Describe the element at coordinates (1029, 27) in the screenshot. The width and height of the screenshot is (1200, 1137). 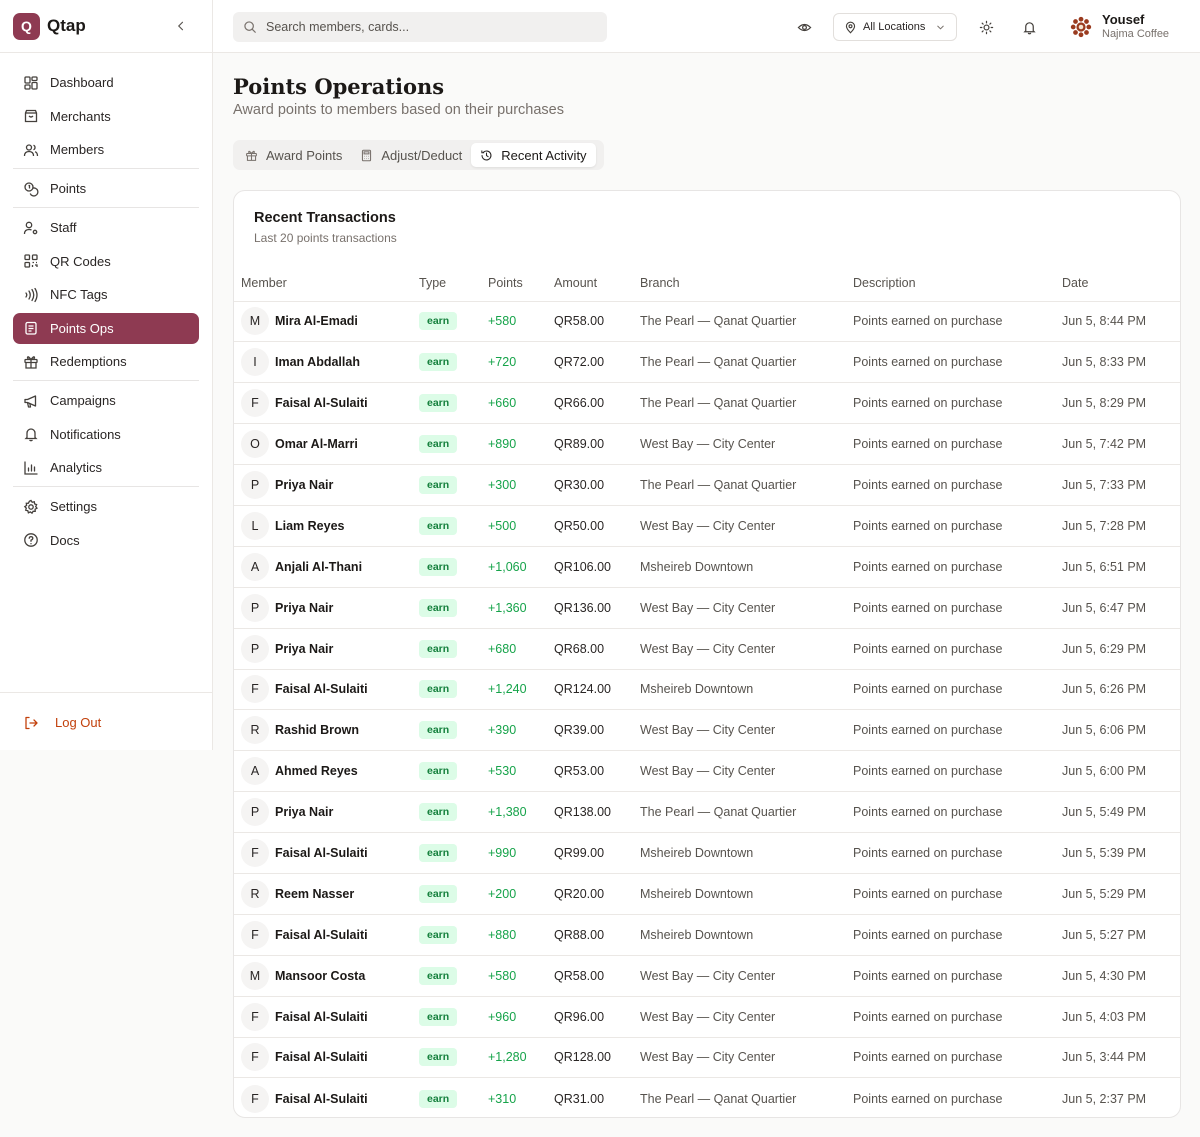
I see `notifications-button` at that location.